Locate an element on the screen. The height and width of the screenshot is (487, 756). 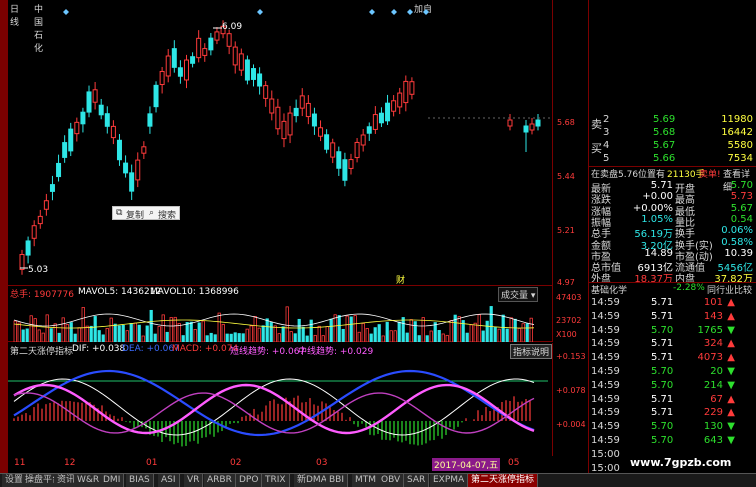
date-label: 12 is located at coordinates (70, 463).